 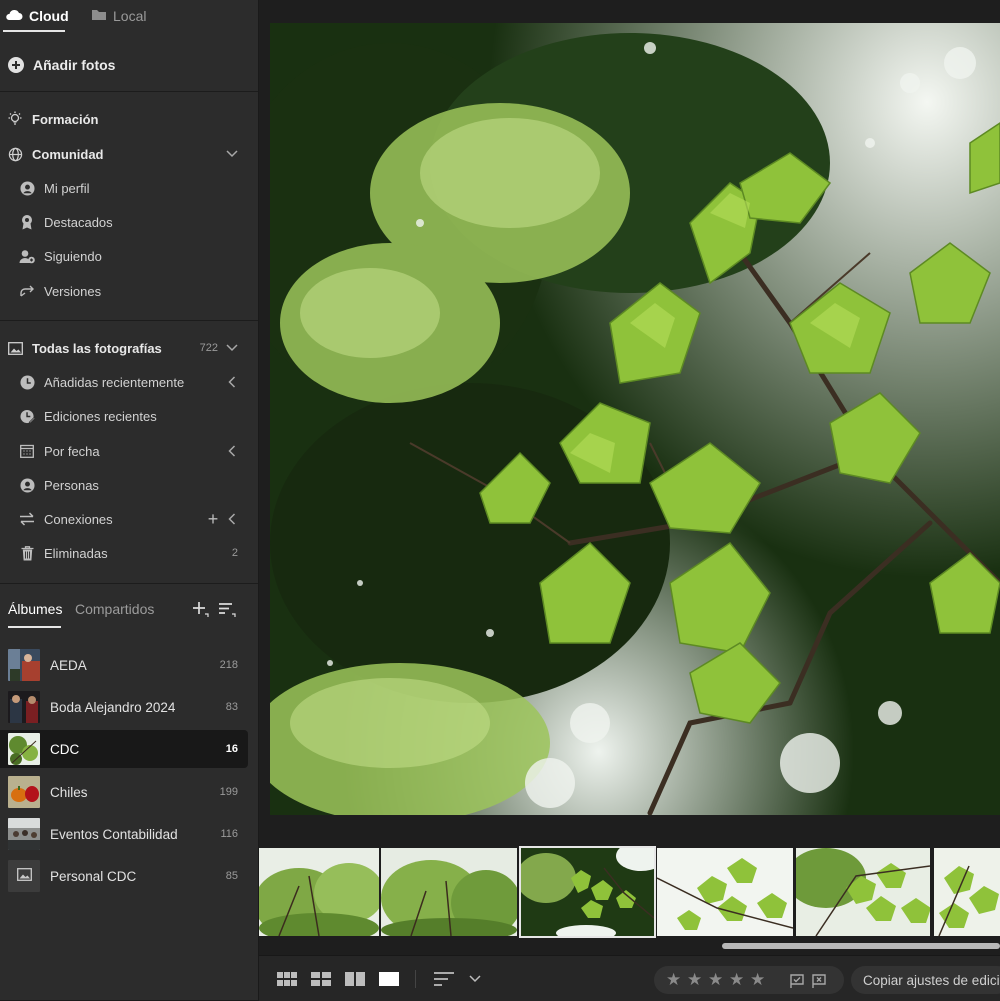 What do you see at coordinates (129, 876) in the screenshot?
I see `album-item-personal-cdc: Personal CDC 85` at bounding box center [129, 876].